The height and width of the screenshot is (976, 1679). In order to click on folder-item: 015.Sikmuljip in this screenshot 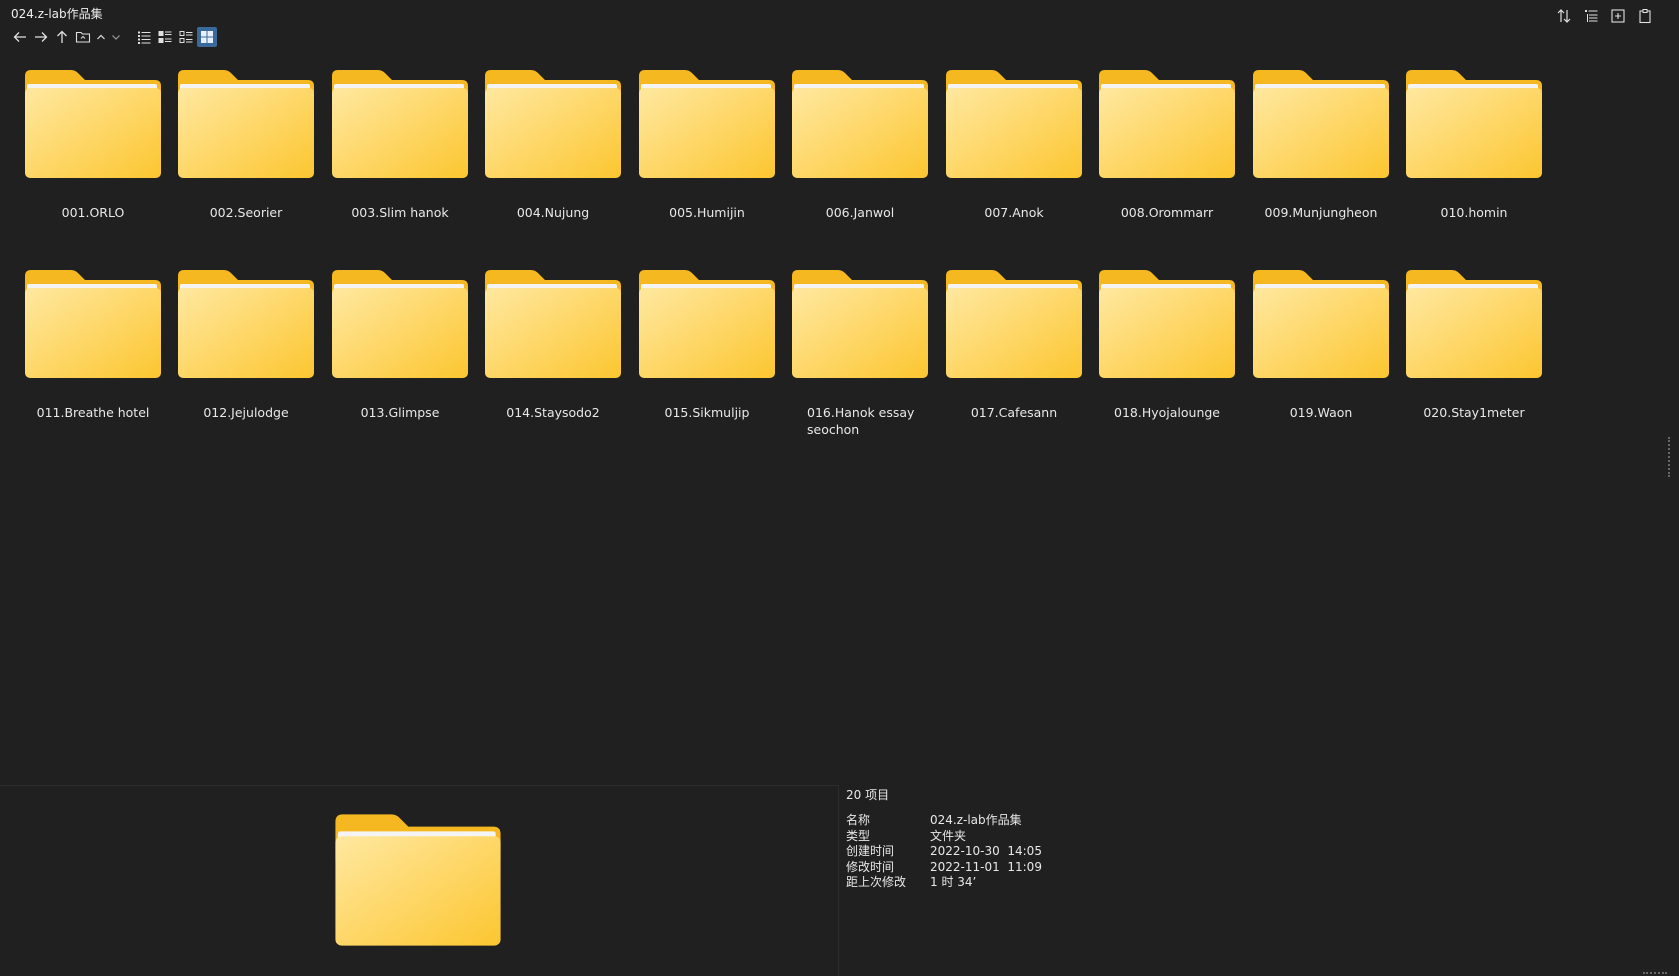, I will do `click(707, 344)`.